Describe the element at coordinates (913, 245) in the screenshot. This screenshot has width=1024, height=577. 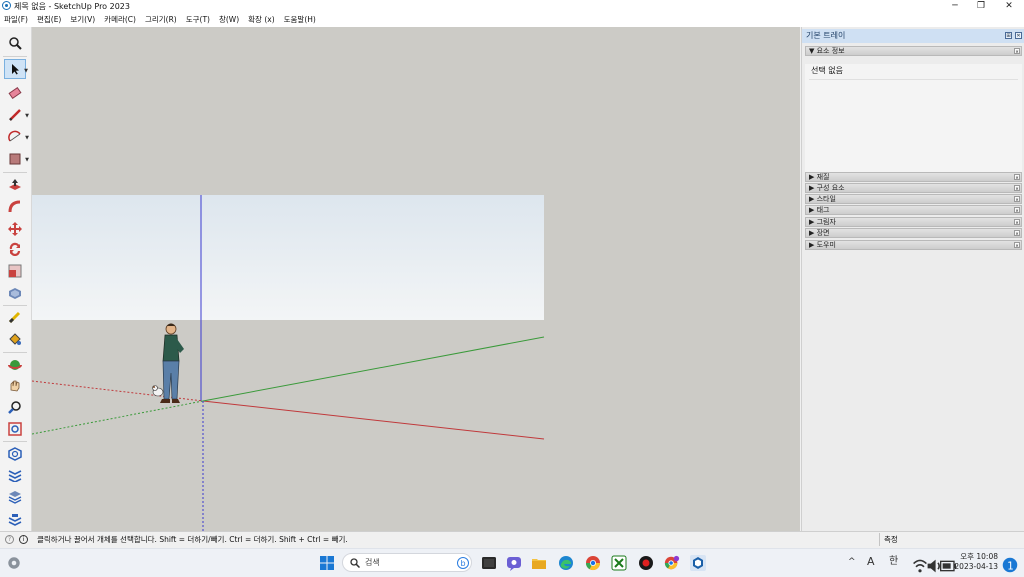
I see `panel-instructor: ▶ 도우미 ✕` at that location.